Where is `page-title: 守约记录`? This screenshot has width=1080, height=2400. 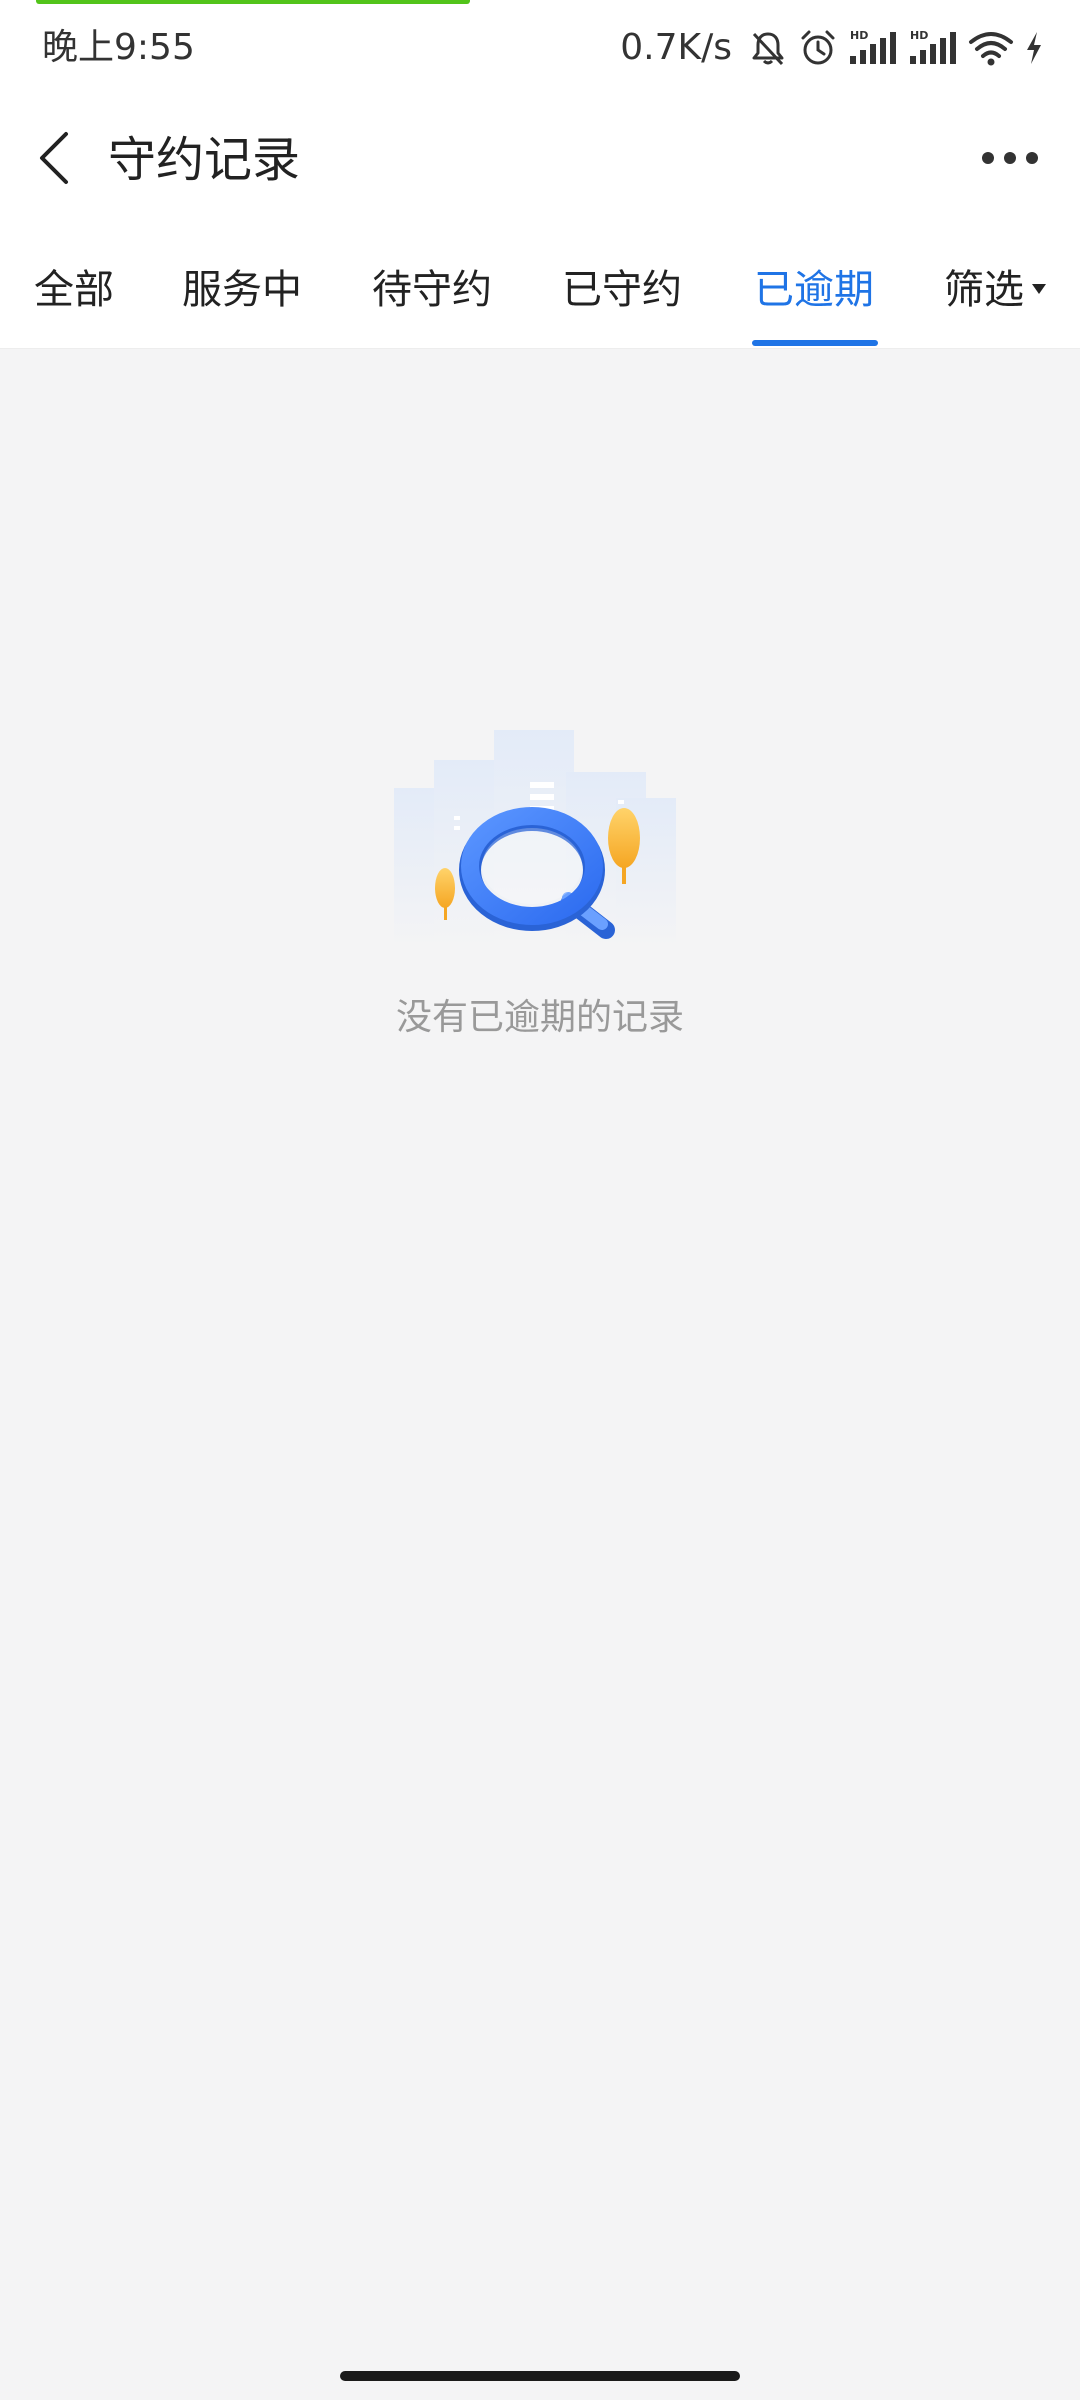
page-title: 守约记录 is located at coordinates (204, 160).